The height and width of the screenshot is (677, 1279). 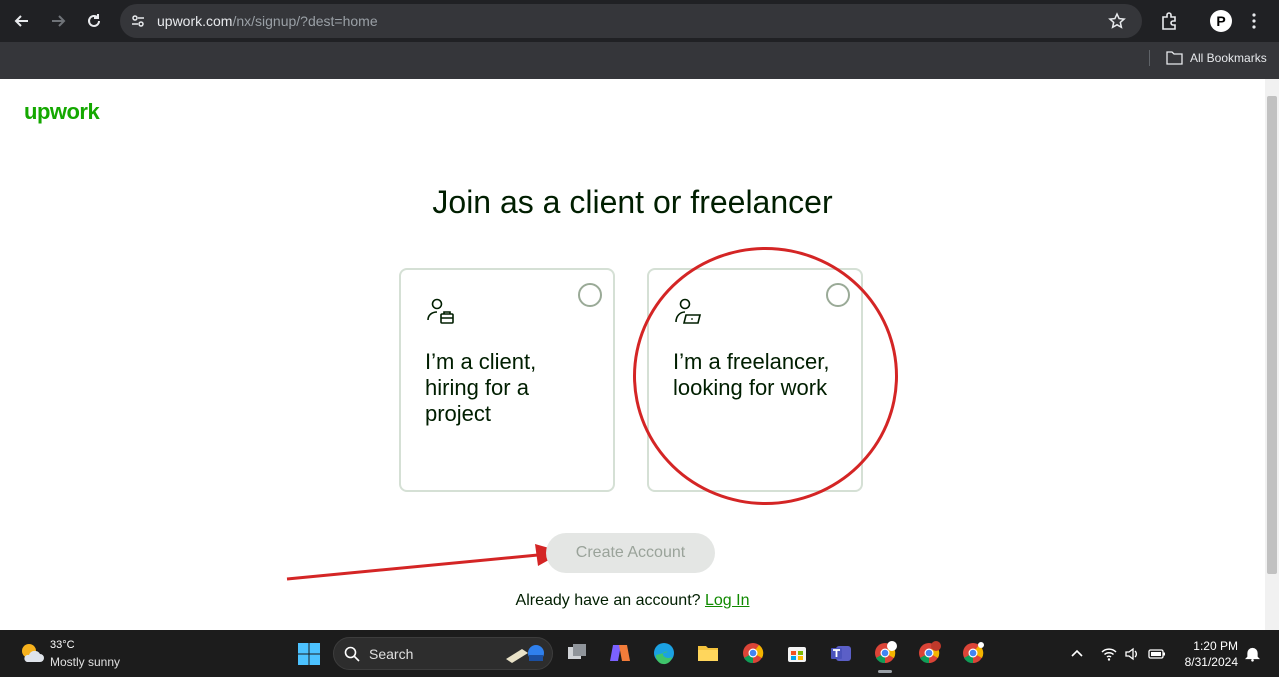 What do you see at coordinates (751, 374) in the screenshot?
I see `freelancer-option-label: I’m a freelancer, looking for work` at bounding box center [751, 374].